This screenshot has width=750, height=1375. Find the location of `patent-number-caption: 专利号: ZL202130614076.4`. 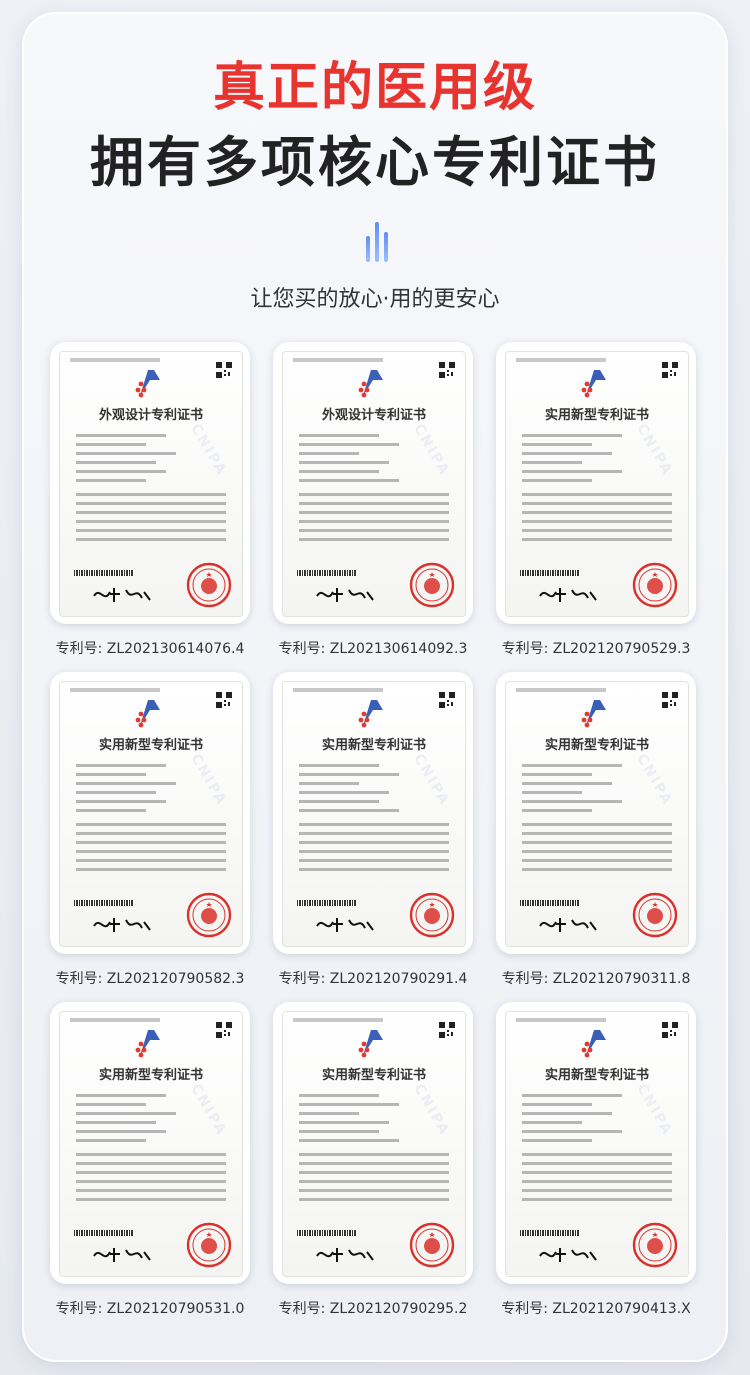

patent-number-caption: 专利号: ZL202130614076.4 is located at coordinates (150, 649).